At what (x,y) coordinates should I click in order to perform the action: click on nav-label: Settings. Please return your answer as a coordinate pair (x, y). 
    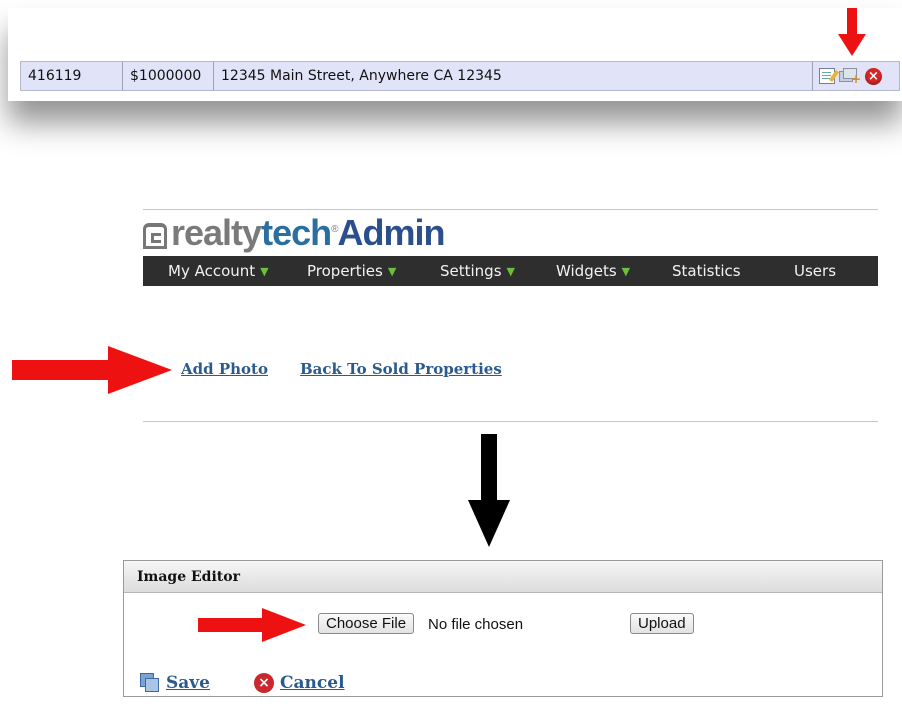
    Looking at the image, I should click on (471, 271).